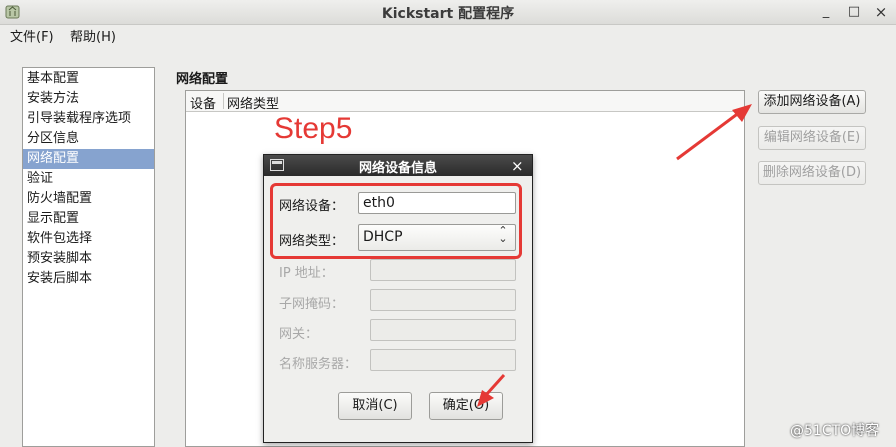 This screenshot has height=447, width=896. Describe the element at coordinates (443, 330) in the screenshot. I see `gateway-input` at that location.